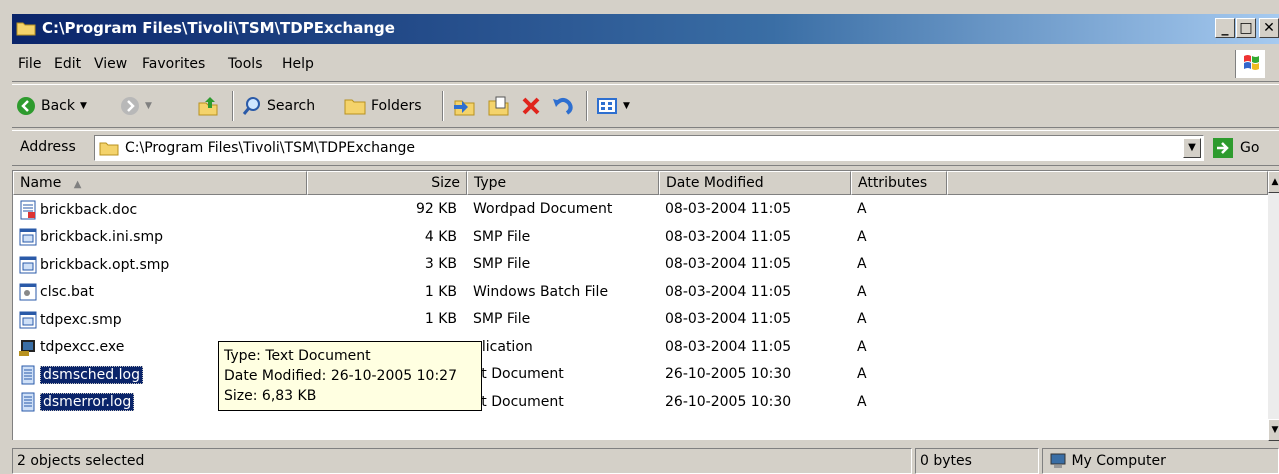  Describe the element at coordinates (502, 319) in the screenshot. I see `file-type: SMP File` at that location.